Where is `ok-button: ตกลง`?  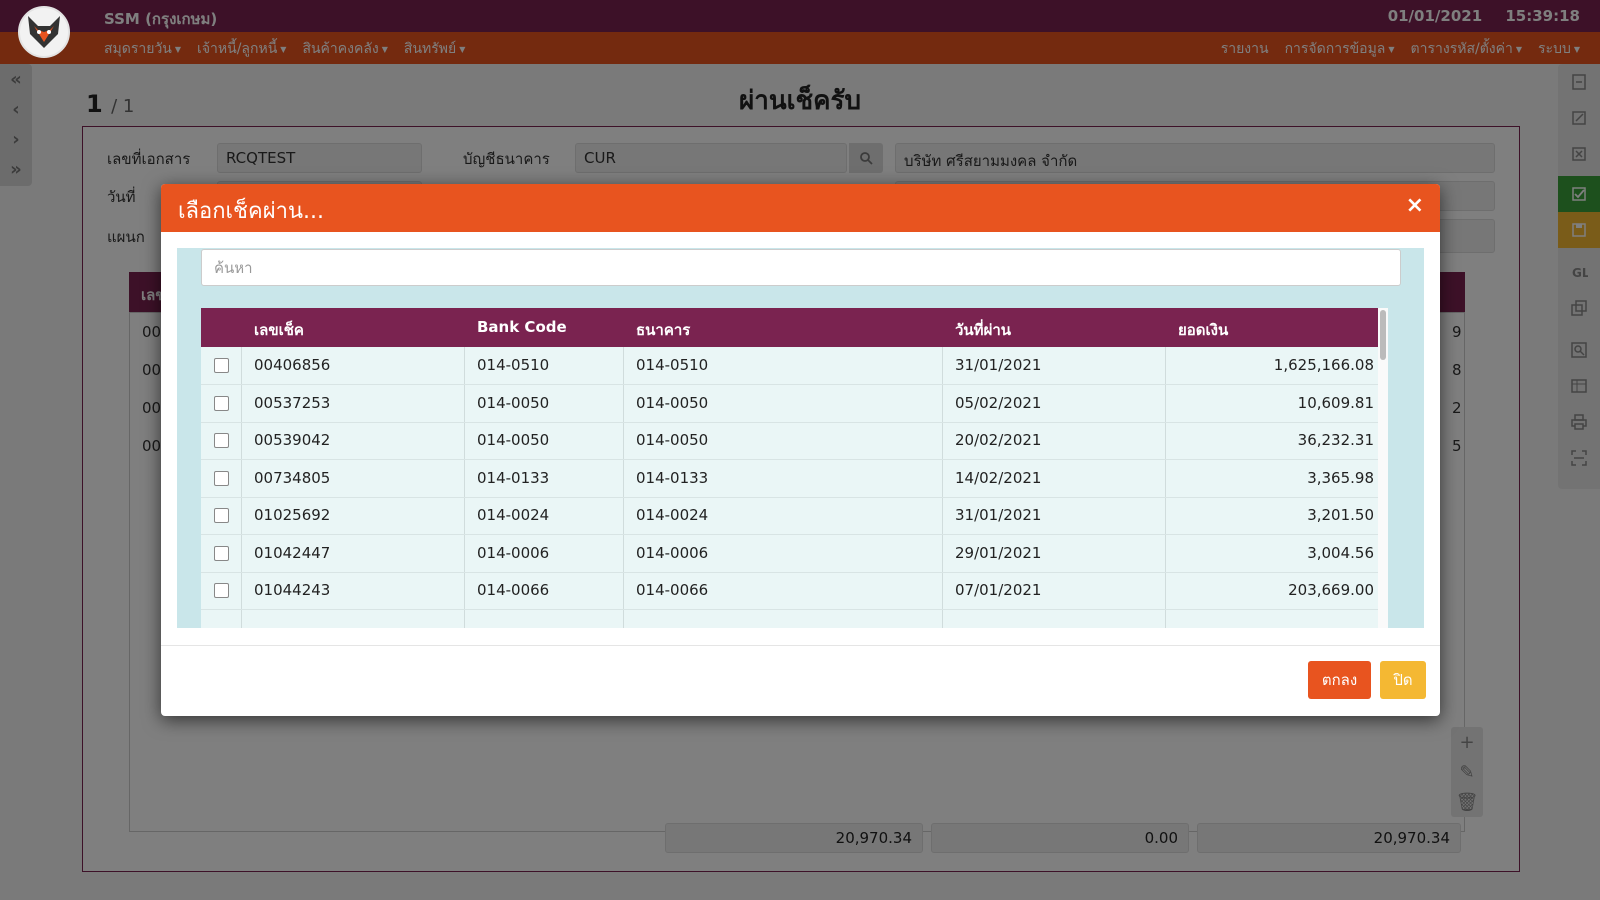
ok-button: ตกลง is located at coordinates (1339, 680).